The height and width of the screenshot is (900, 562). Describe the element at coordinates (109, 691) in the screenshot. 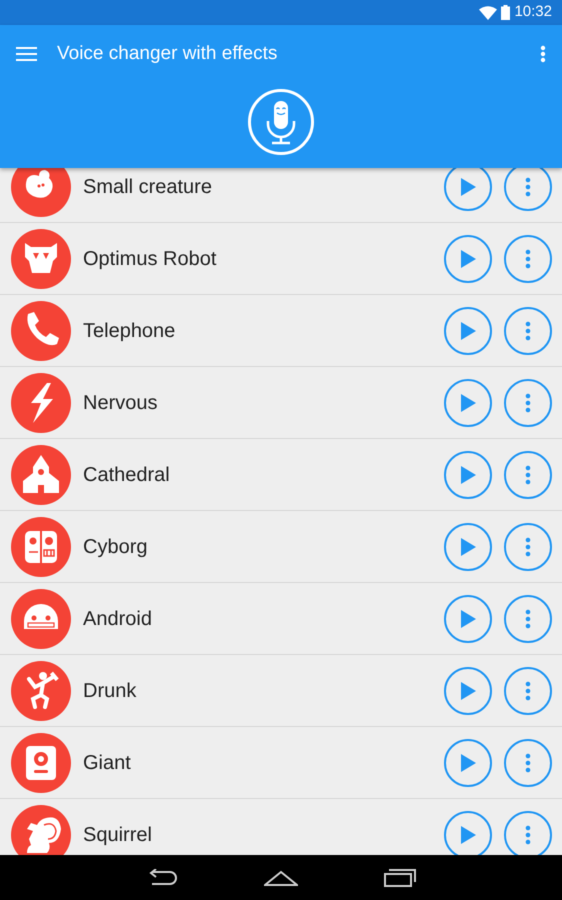

I see `effect-name: Drunk` at that location.